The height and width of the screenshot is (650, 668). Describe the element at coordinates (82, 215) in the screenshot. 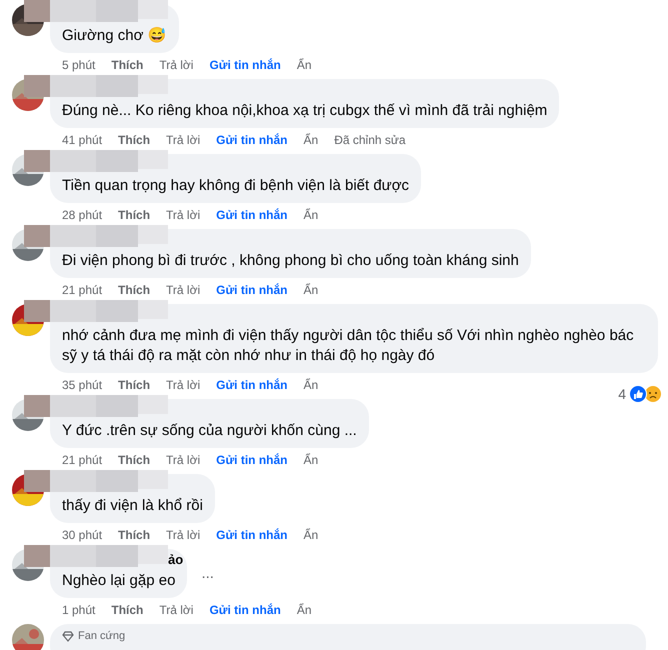

I see `timestamp: 28 phút` at that location.